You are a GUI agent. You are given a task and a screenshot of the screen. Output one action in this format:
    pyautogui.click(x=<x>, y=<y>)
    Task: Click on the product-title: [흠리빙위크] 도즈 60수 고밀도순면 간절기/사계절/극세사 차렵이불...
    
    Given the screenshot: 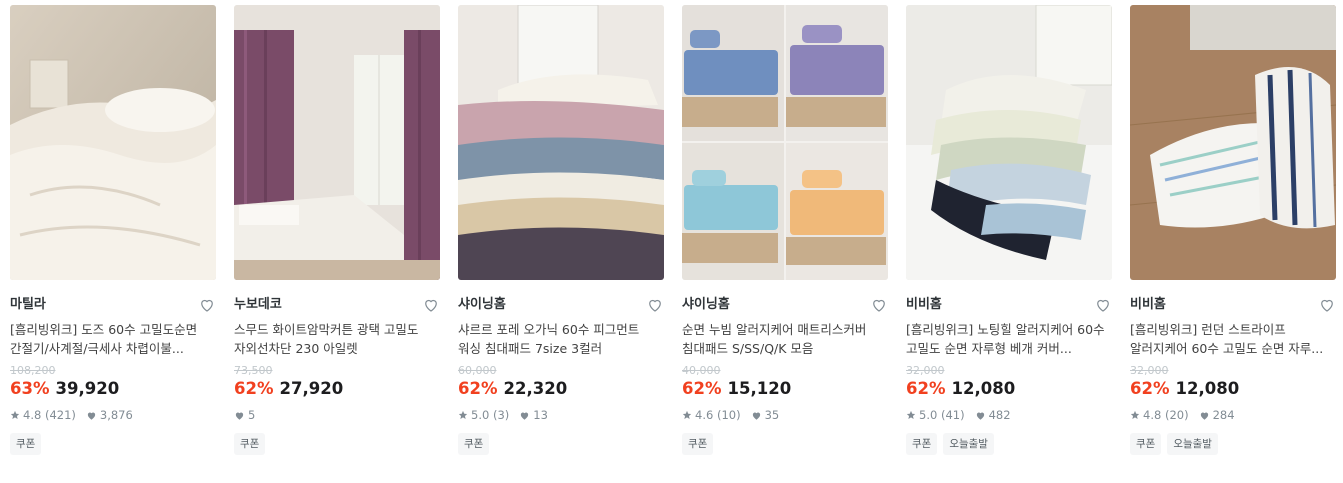 What is the action you would take?
    pyautogui.click(x=113, y=339)
    